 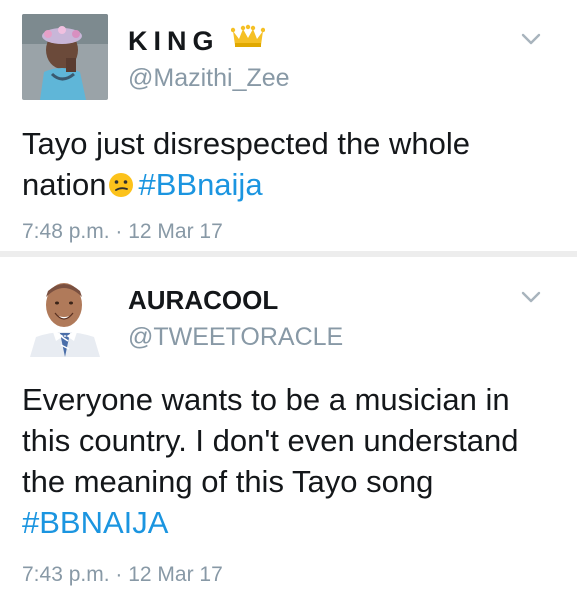 What do you see at coordinates (248, 39) in the screenshot?
I see `crown-emoji-icon` at bounding box center [248, 39].